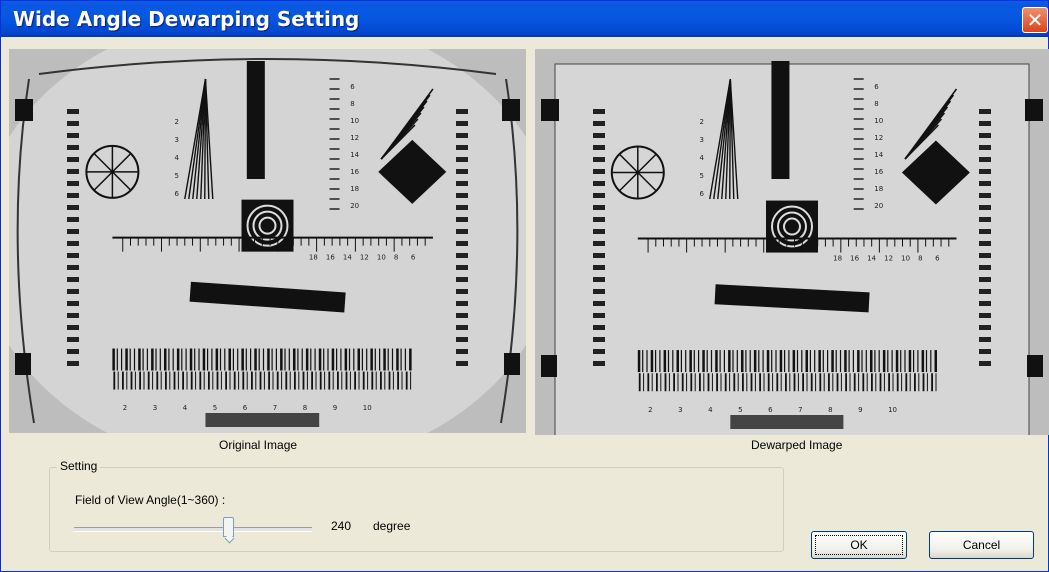 The height and width of the screenshot is (572, 1049). Describe the element at coordinates (981, 545) in the screenshot. I see `cancel-button: Cancel` at that location.